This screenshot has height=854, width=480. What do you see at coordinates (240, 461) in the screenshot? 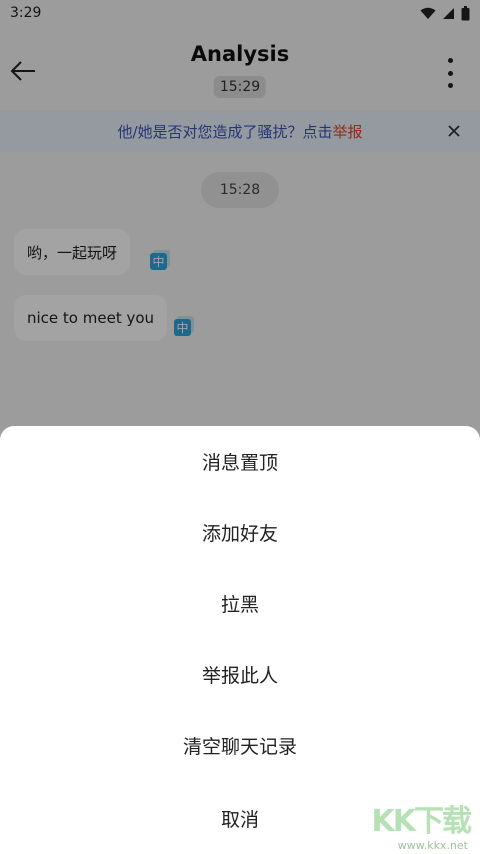
I see `pin-message-option: 消息置顶` at bounding box center [240, 461].